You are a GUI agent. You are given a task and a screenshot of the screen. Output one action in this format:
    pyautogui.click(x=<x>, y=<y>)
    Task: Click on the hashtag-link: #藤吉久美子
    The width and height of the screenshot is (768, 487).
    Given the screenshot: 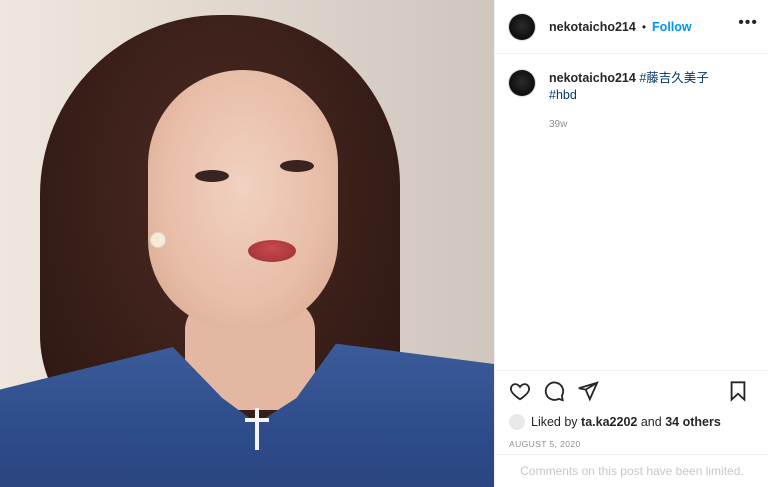 What is the action you would take?
    pyautogui.click(x=673, y=78)
    